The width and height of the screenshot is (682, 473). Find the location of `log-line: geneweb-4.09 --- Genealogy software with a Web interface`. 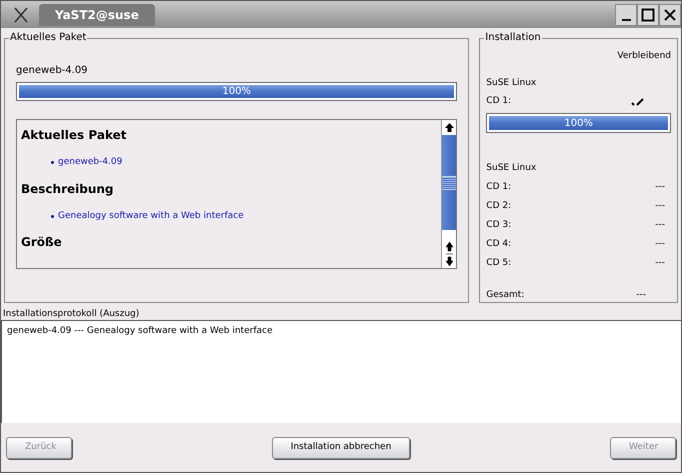

log-line: geneweb-4.09 --- Genealogy software with a Web interface is located at coordinates (140, 331).